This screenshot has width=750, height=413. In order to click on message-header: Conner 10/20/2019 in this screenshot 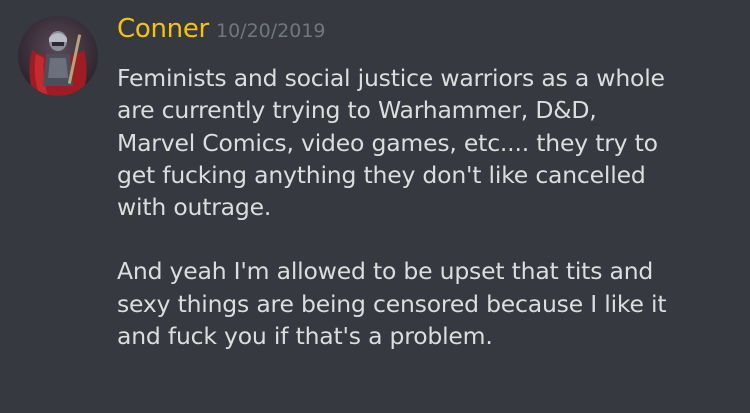, I will do `click(221, 29)`.